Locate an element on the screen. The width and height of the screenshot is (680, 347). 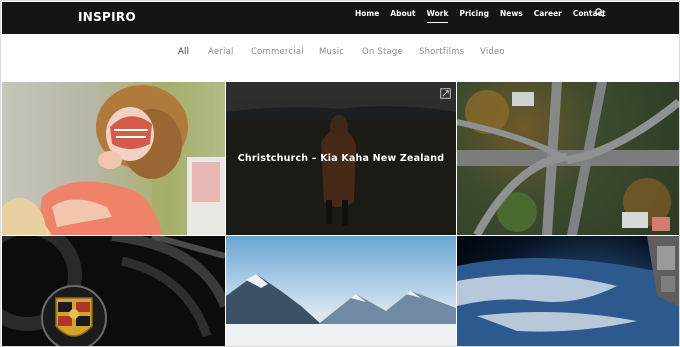
portfolio-item-face-paint is located at coordinates (113, 158).